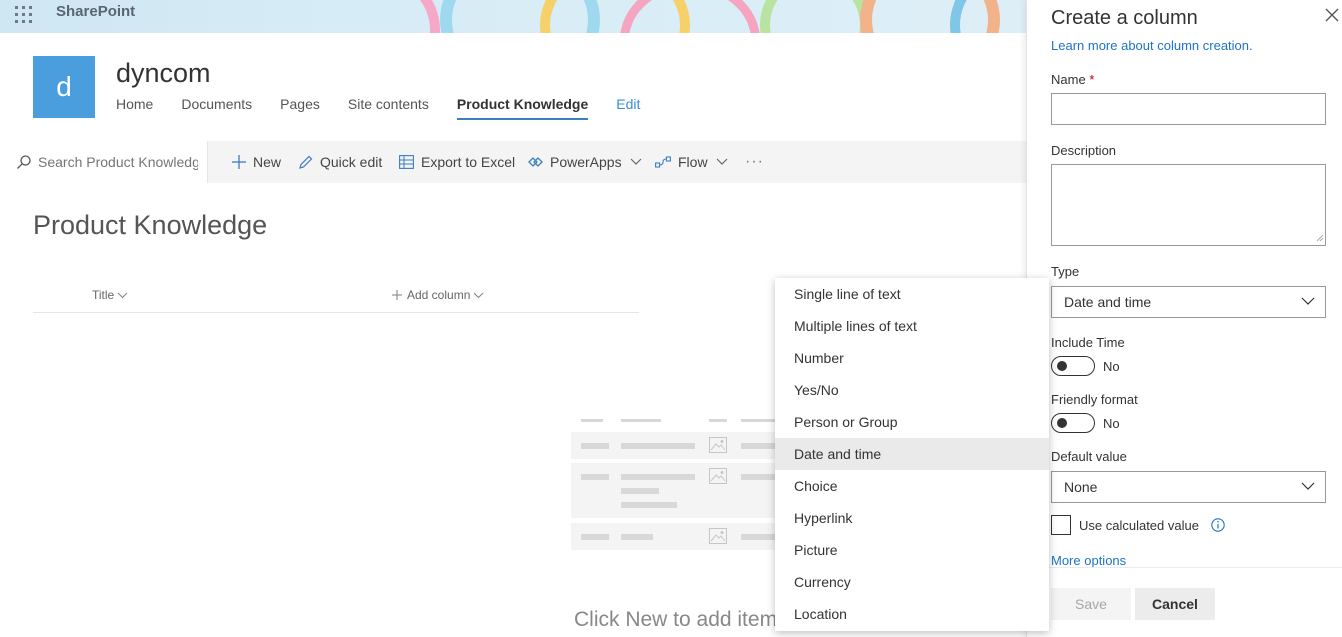 Image resolution: width=1342 pixels, height=637 pixels. I want to click on nav-documents: Documents, so click(216, 108).